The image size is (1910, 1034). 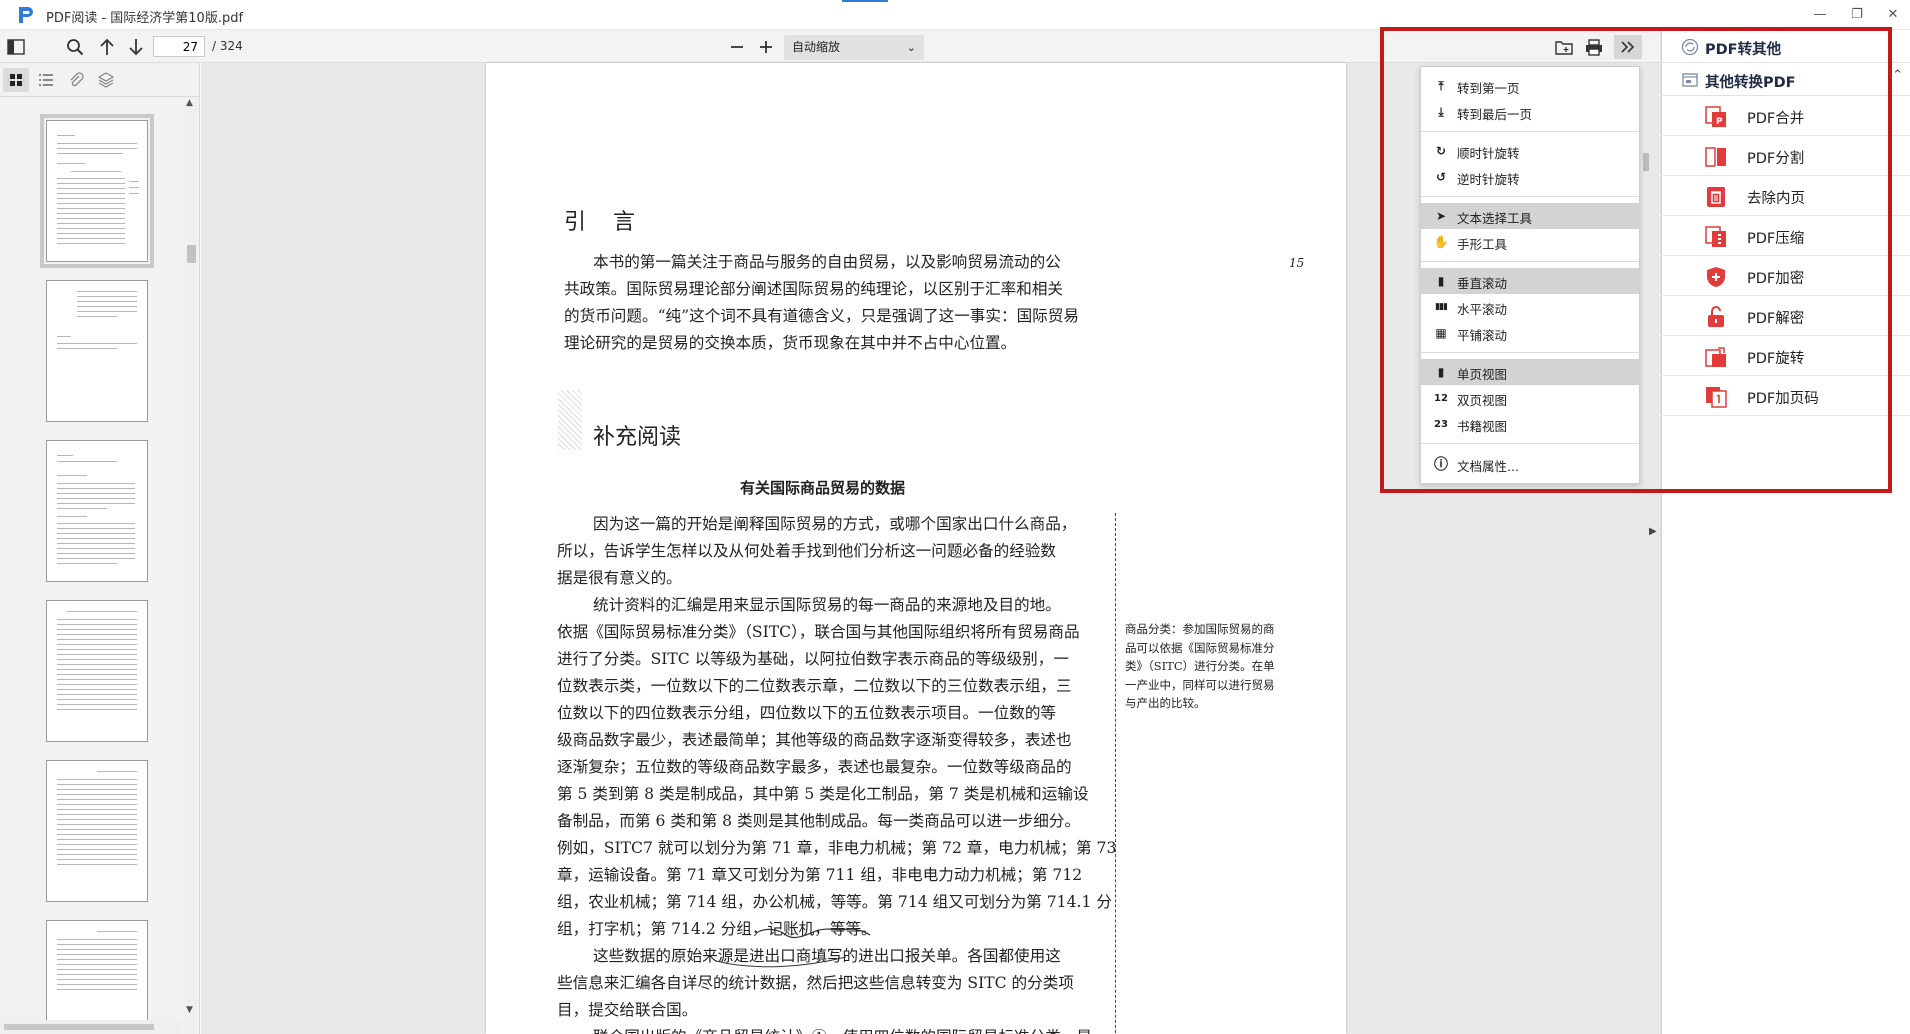 I want to click on page-number: 15, so click(x=1297, y=263).